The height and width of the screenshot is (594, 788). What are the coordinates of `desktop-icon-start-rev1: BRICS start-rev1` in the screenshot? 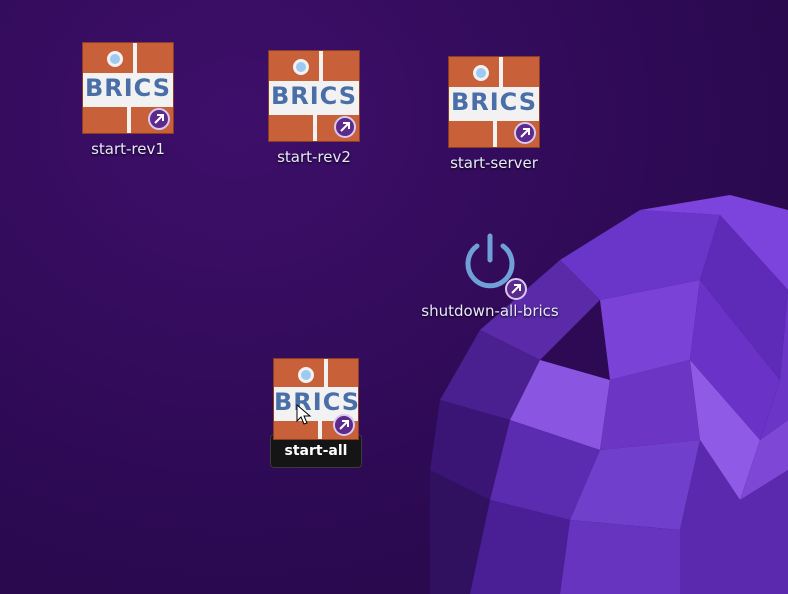 It's located at (128, 101).